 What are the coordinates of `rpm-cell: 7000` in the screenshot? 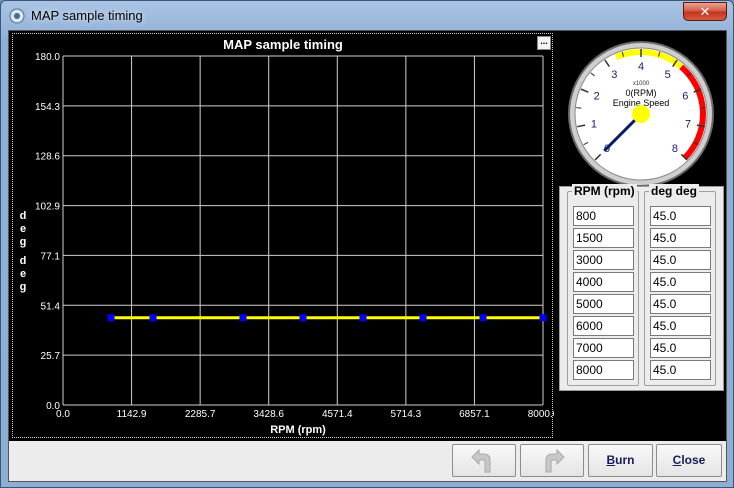 It's located at (603, 348).